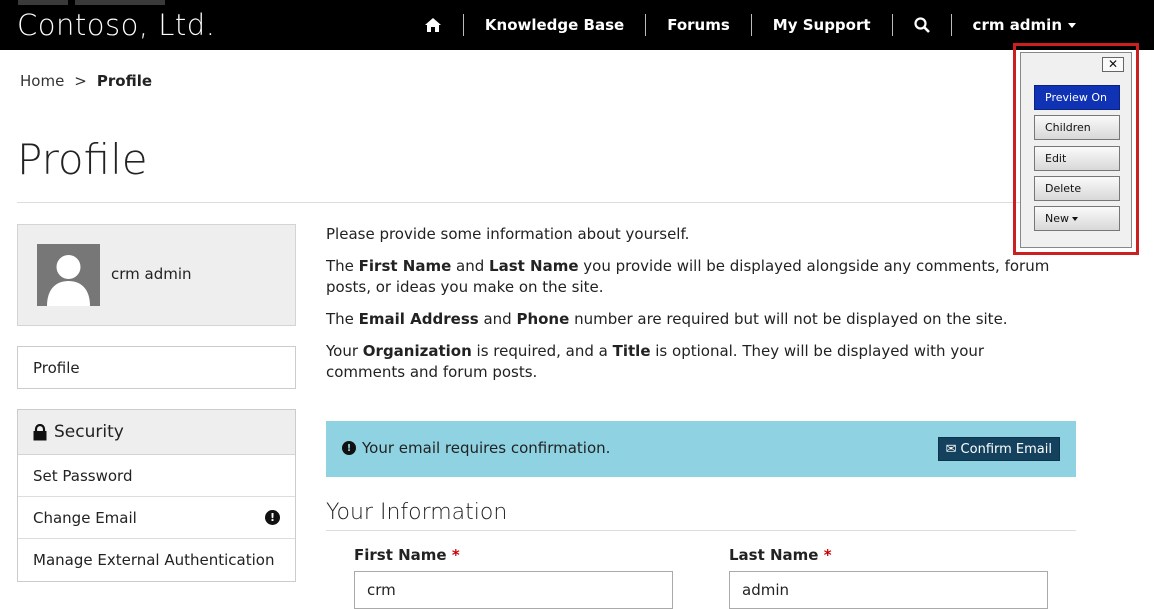  I want to click on breadcrumb-current: Profile, so click(124, 81).